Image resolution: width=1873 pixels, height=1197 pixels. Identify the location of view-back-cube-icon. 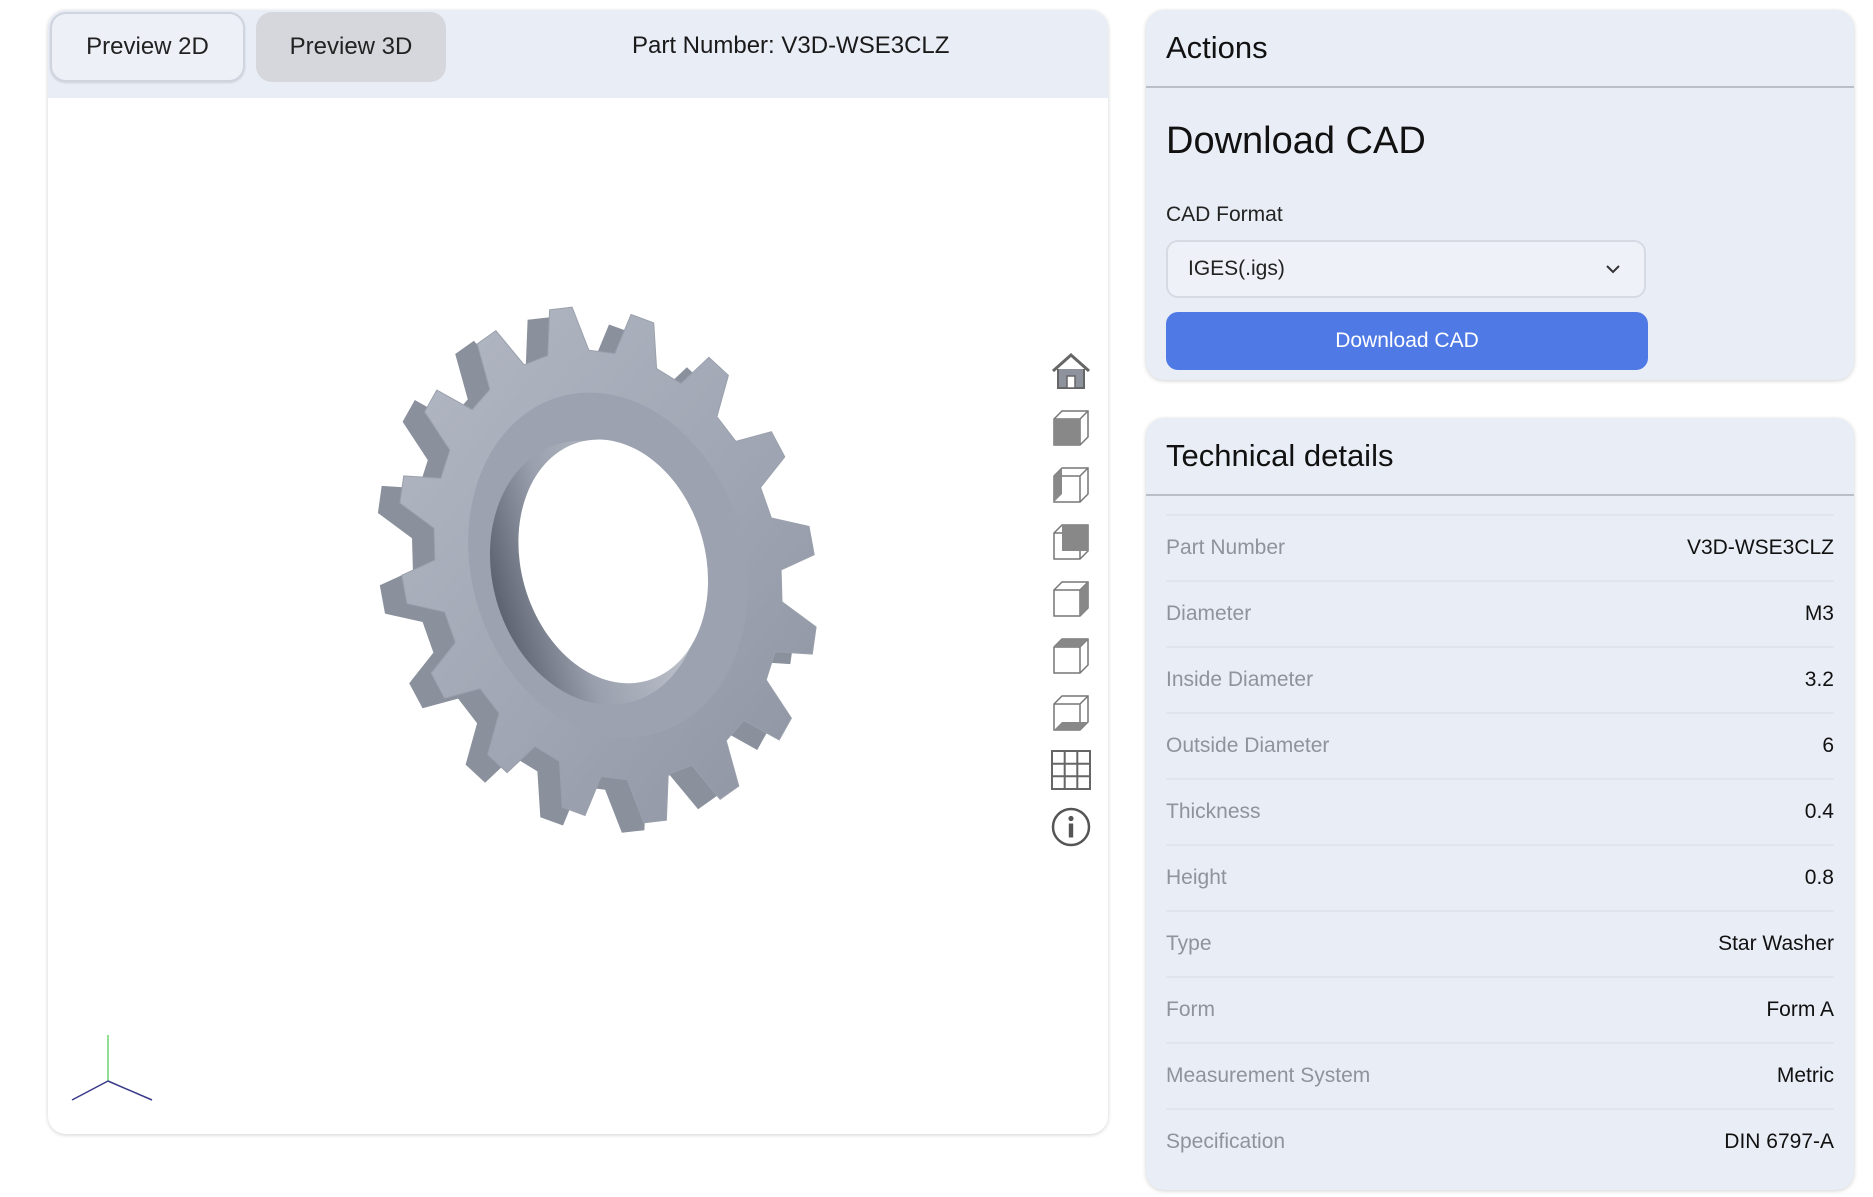
(1071, 542).